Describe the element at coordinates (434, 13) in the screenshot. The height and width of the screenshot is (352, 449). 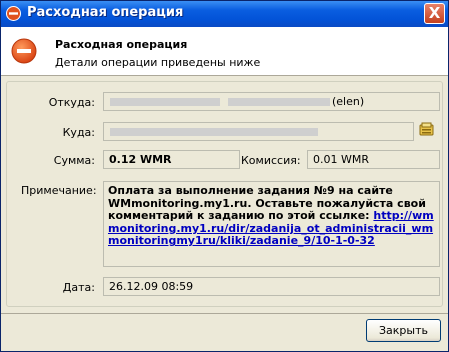
I see `close-window-button: X` at that location.